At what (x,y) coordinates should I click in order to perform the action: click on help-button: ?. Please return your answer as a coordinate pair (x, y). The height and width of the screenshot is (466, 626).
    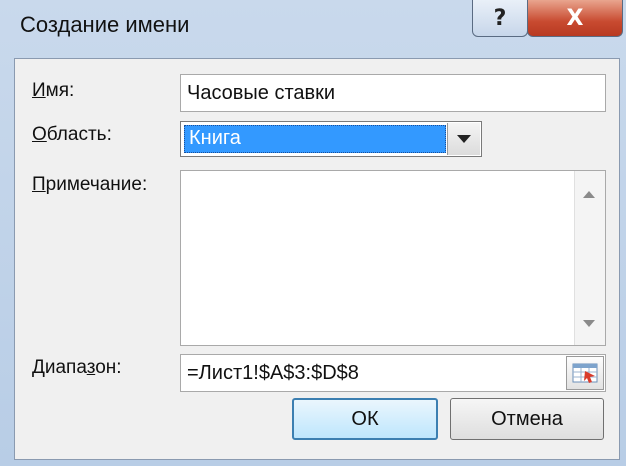
    Looking at the image, I should click on (500, 18).